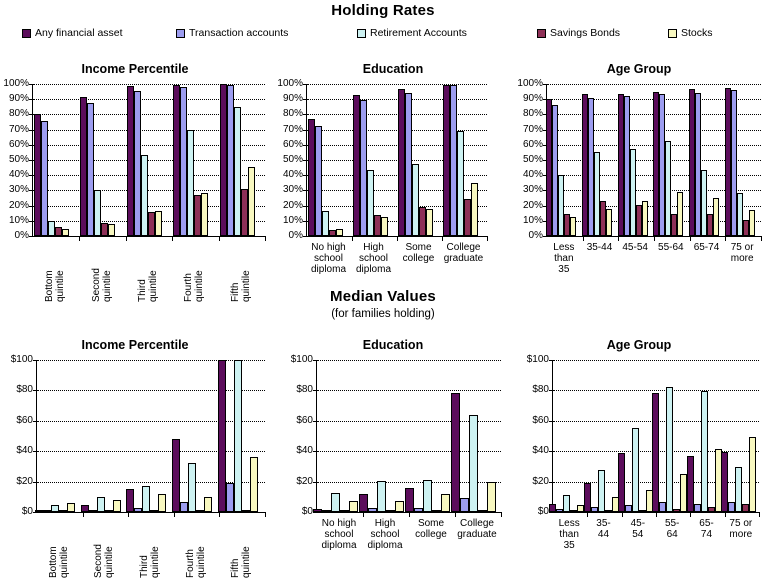 The image size is (766, 578). Describe the element at coordinates (537, 359) in the screenshot. I see `y-axis-tick-label: $100` at that location.